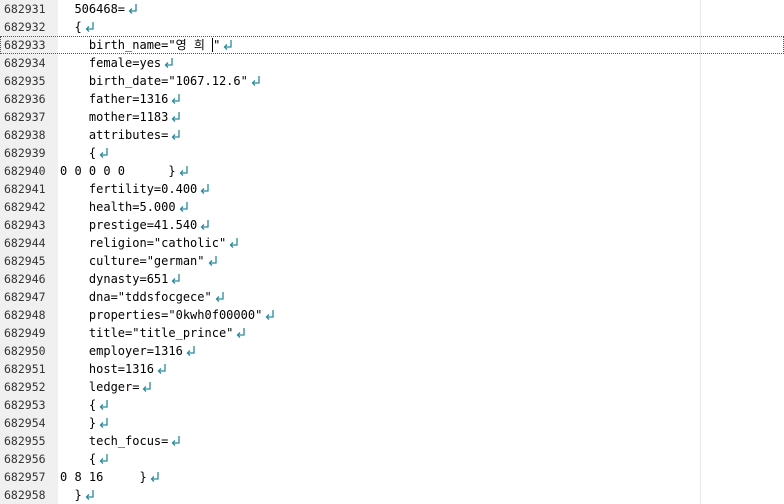 Image resolution: width=784 pixels, height=504 pixels. What do you see at coordinates (392, 387) in the screenshot?
I see `editor-line: 682952 ledger=` at bounding box center [392, 387].